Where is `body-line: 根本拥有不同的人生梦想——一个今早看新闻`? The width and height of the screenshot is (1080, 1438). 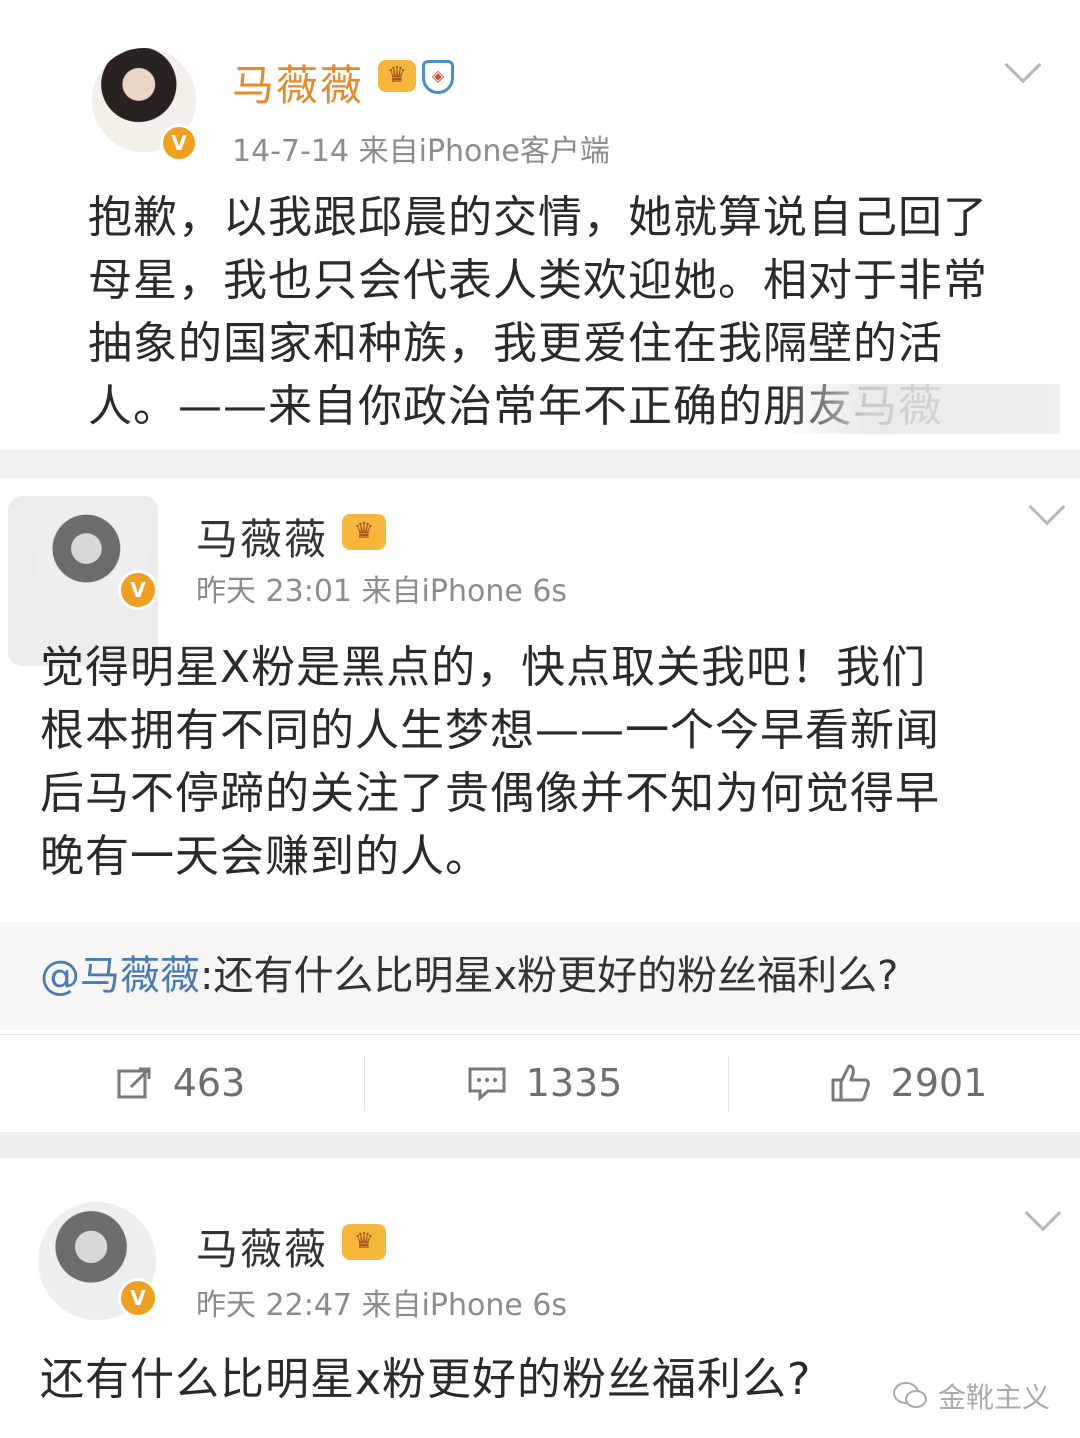 body-line: 根本拥有不同的人生梦想——一个今早看新闻 is located at coordinates (490, 730).